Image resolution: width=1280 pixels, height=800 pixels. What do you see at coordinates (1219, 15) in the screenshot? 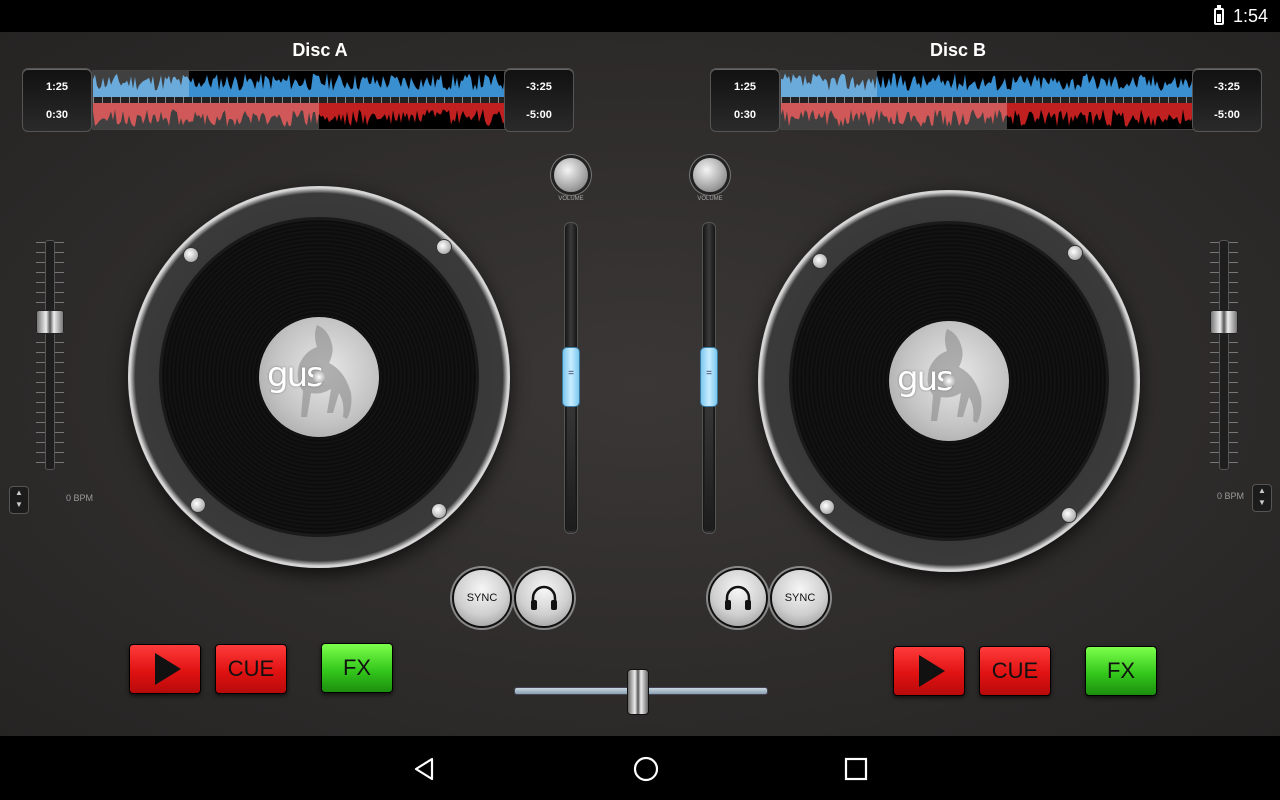
I see `battery-icon` at bounding box center [1219, 15].